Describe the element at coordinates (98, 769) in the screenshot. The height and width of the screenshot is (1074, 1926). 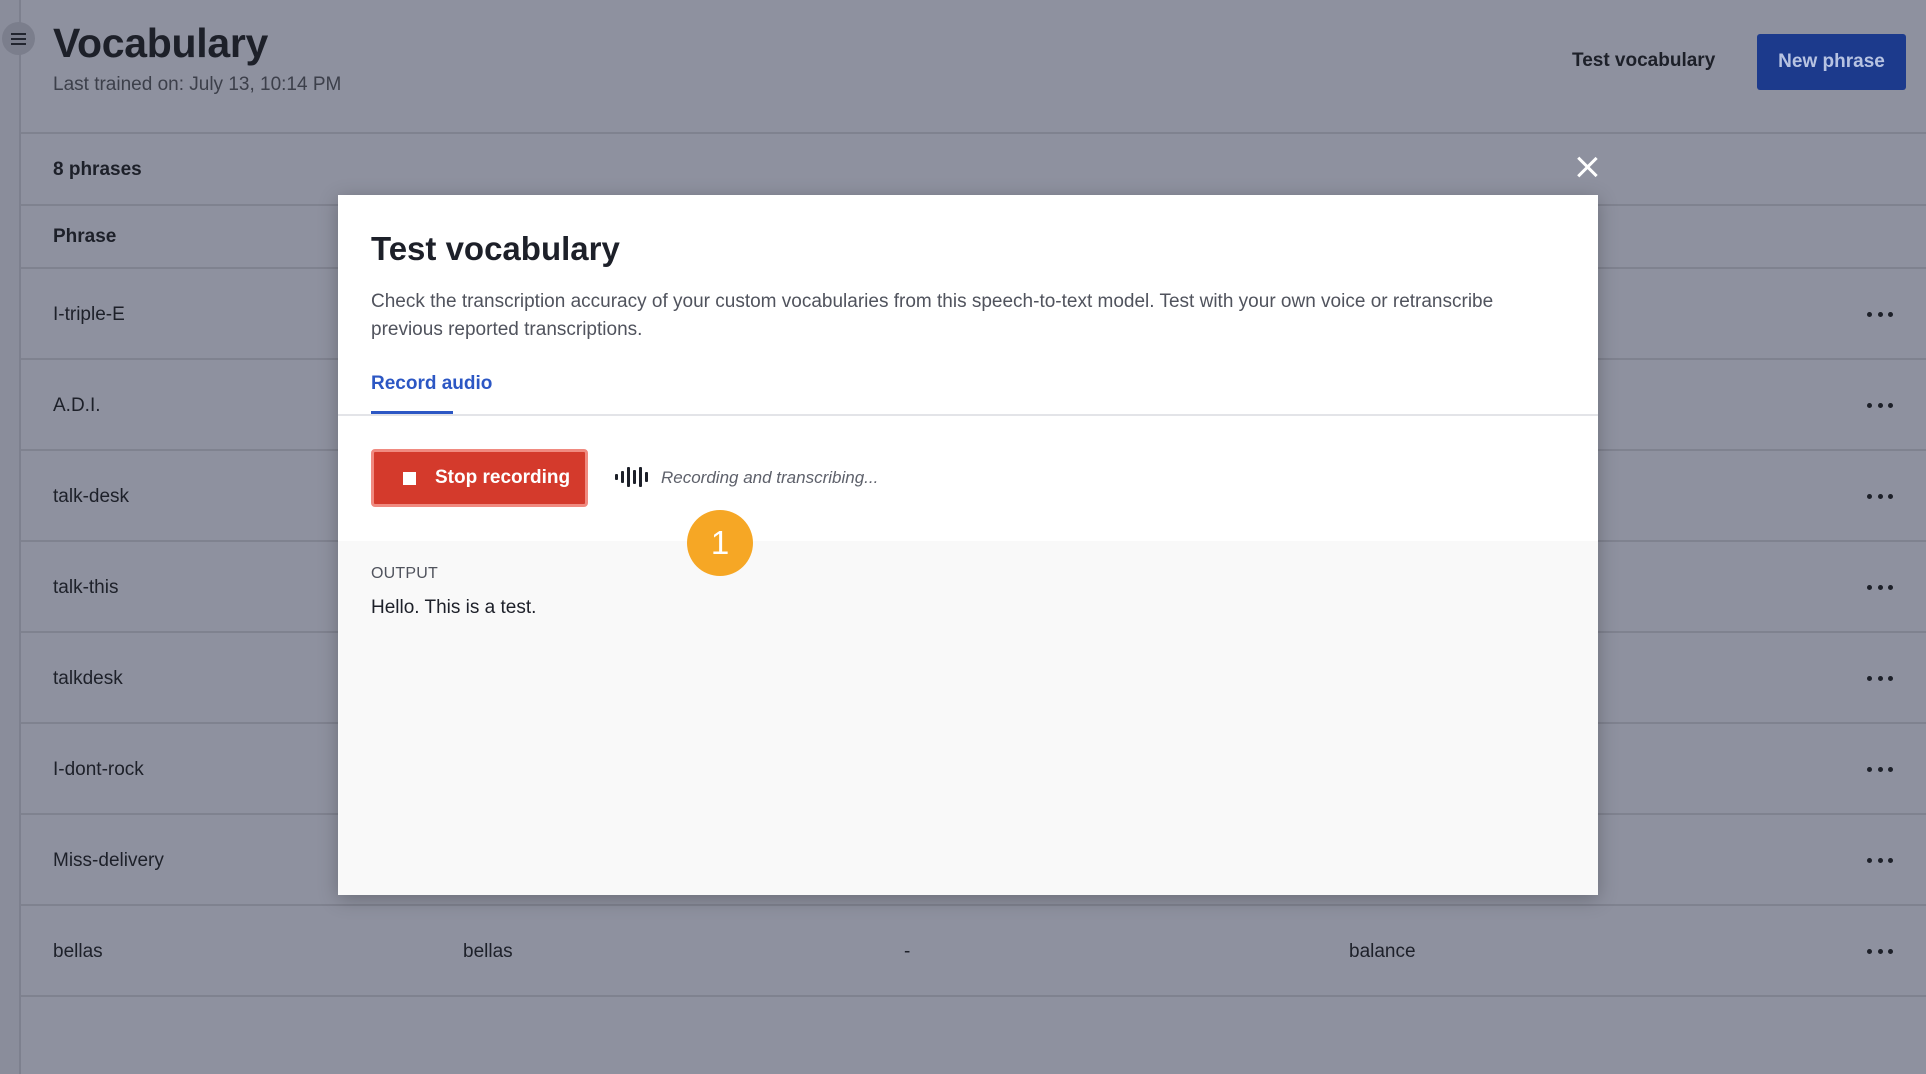
I see `phrase-cell: I-dont-rock` at that location.